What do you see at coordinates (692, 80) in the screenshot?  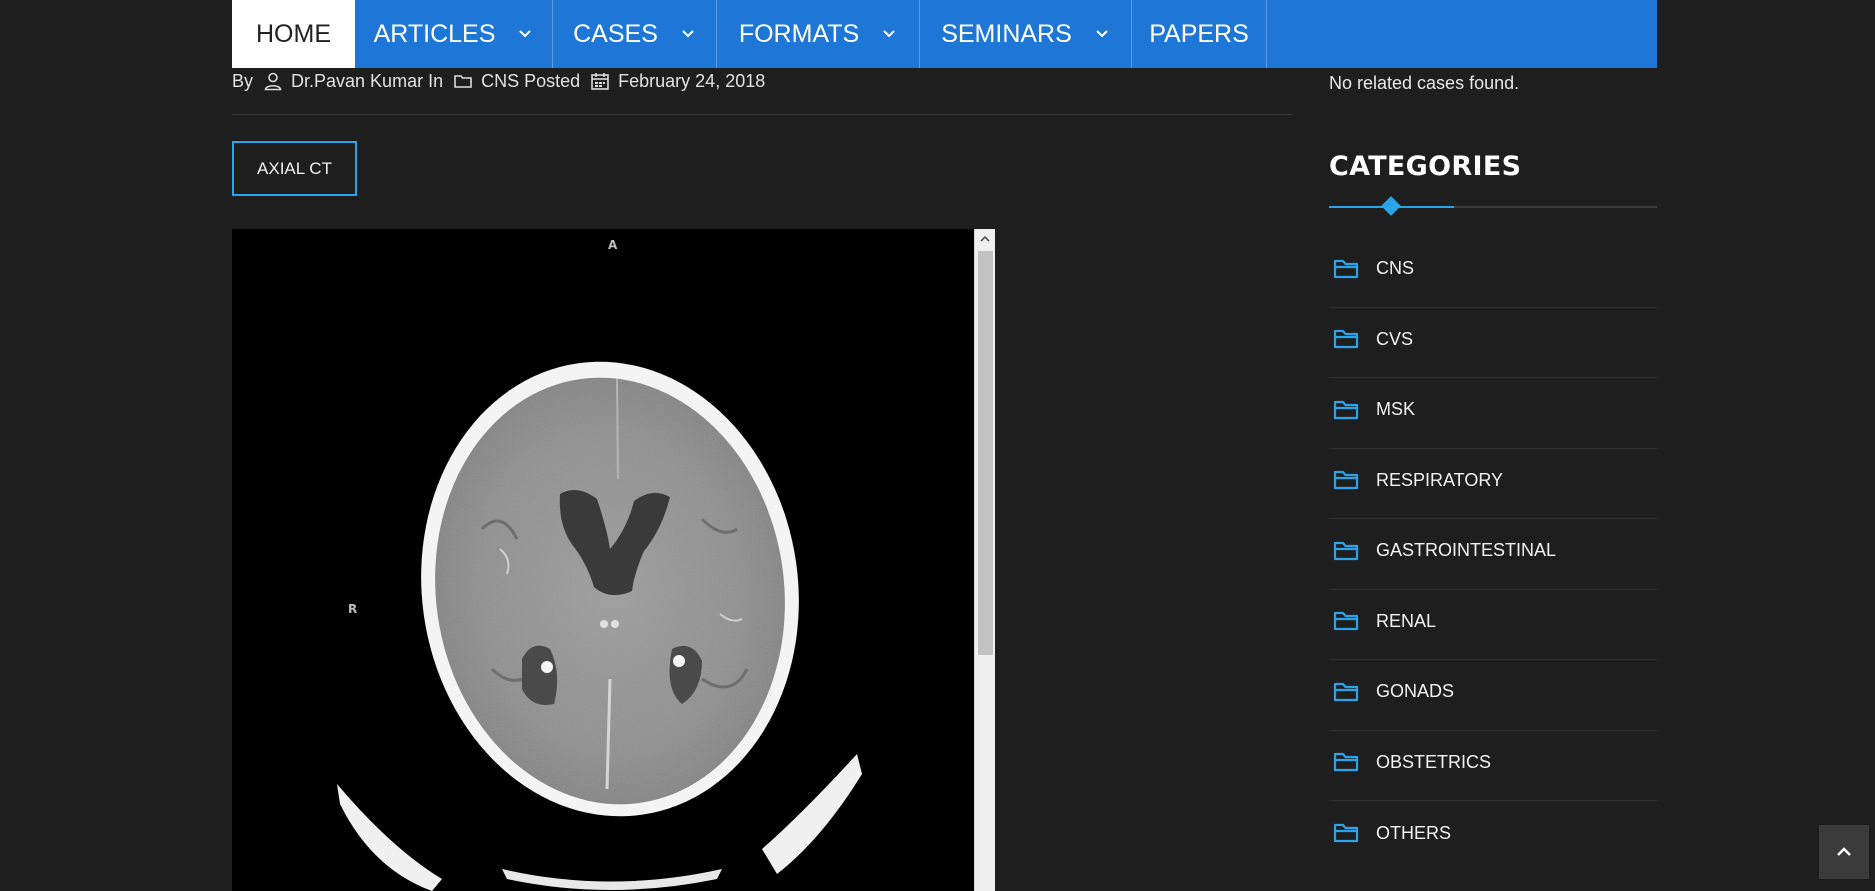 I see `post-date: February 24, 2018` at bounding box center [692, 80].